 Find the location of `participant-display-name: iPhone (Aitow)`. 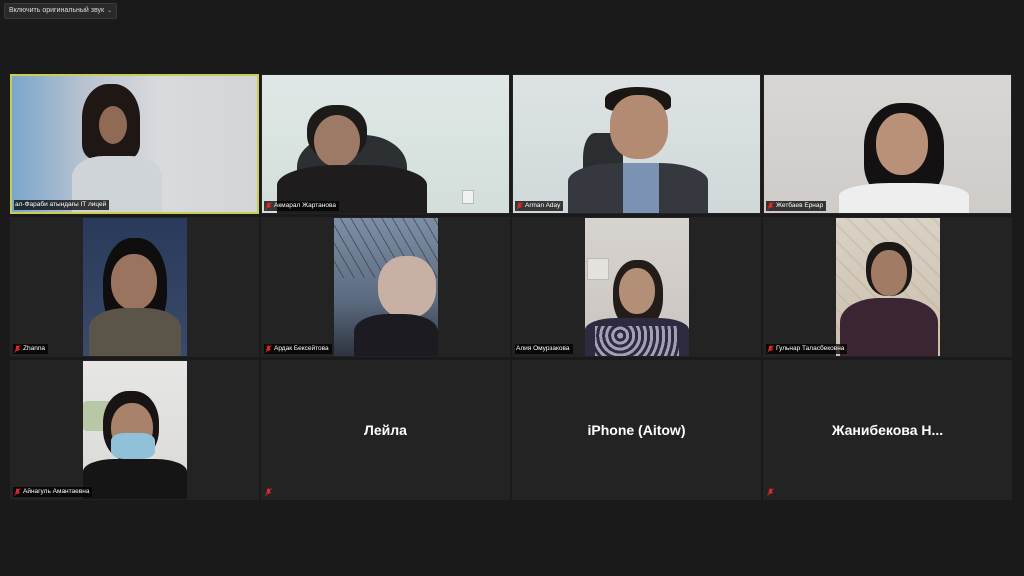

participant-display-name: iPhone (Aitow) is located at coordinates (636, 430).